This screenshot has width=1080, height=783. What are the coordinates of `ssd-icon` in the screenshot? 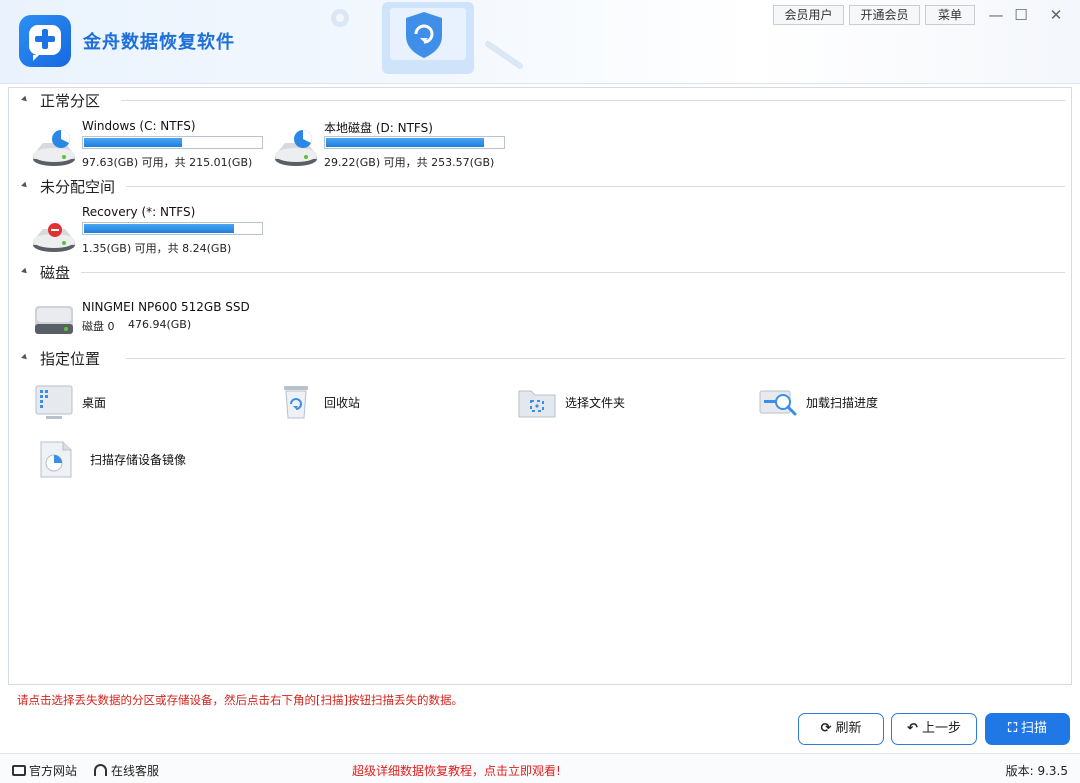 It's located at (54, 320).